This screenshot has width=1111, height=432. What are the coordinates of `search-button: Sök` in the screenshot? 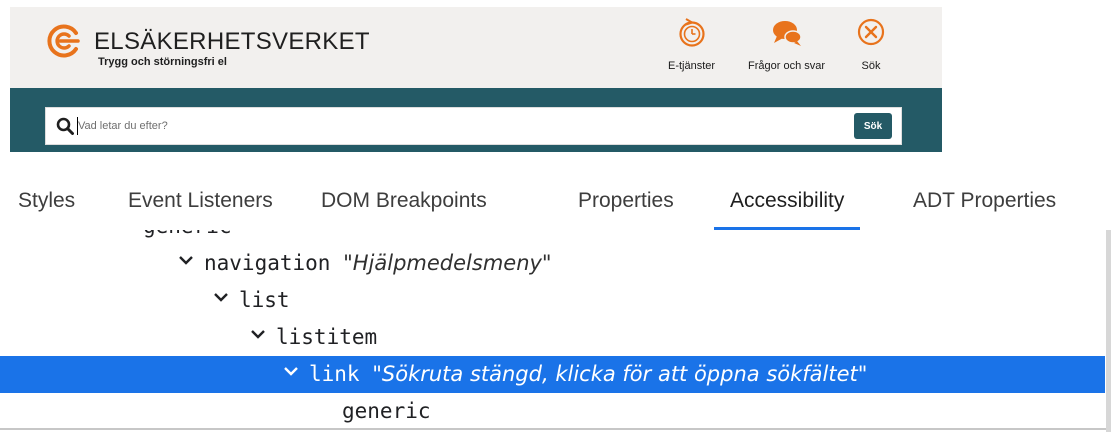 It's located at (873, 126).